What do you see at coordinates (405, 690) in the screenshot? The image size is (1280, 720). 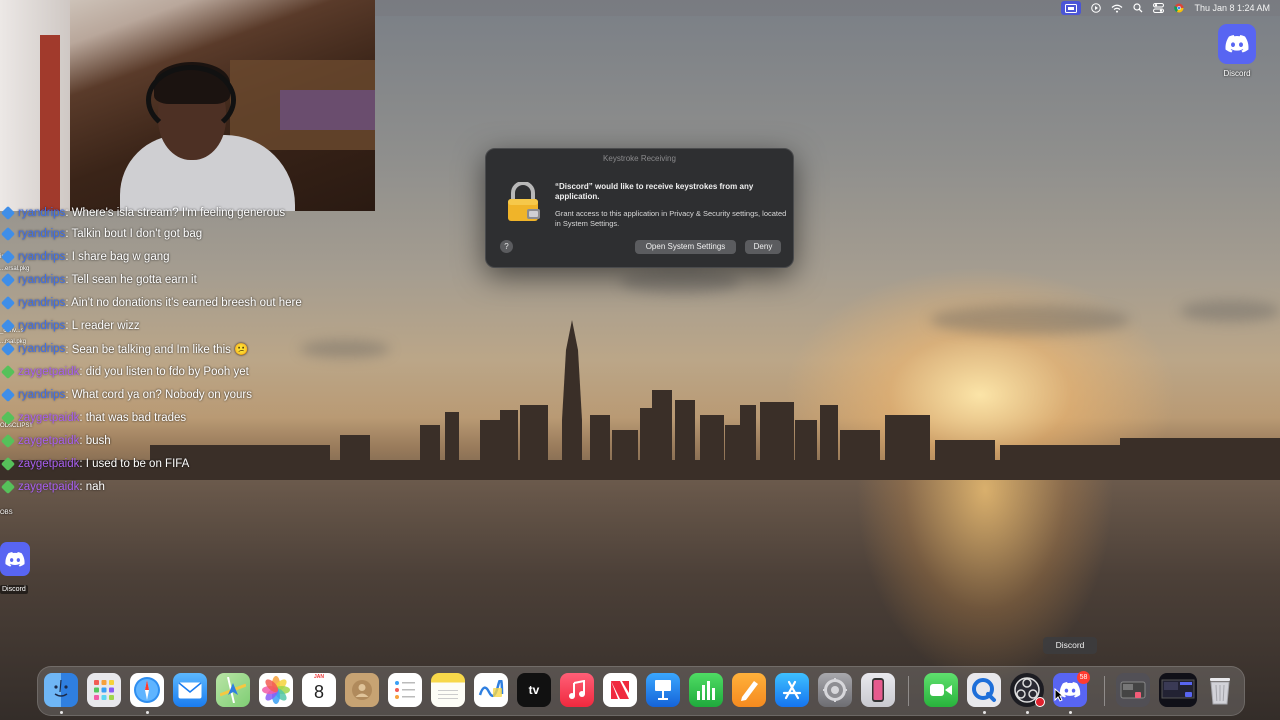 I see `reminders-icon` at bounding box center [405, 690].